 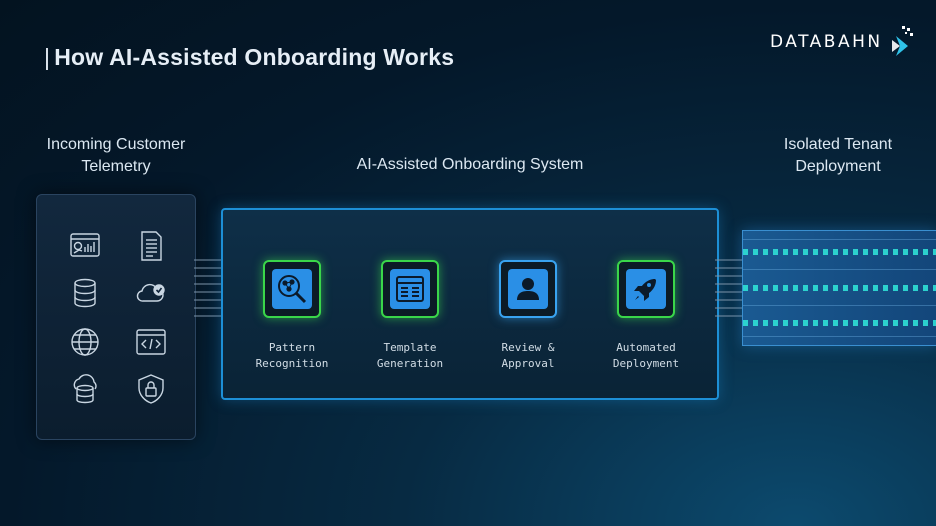 I want to click on pattern-recognition-tile, so click(x=292, y=289).